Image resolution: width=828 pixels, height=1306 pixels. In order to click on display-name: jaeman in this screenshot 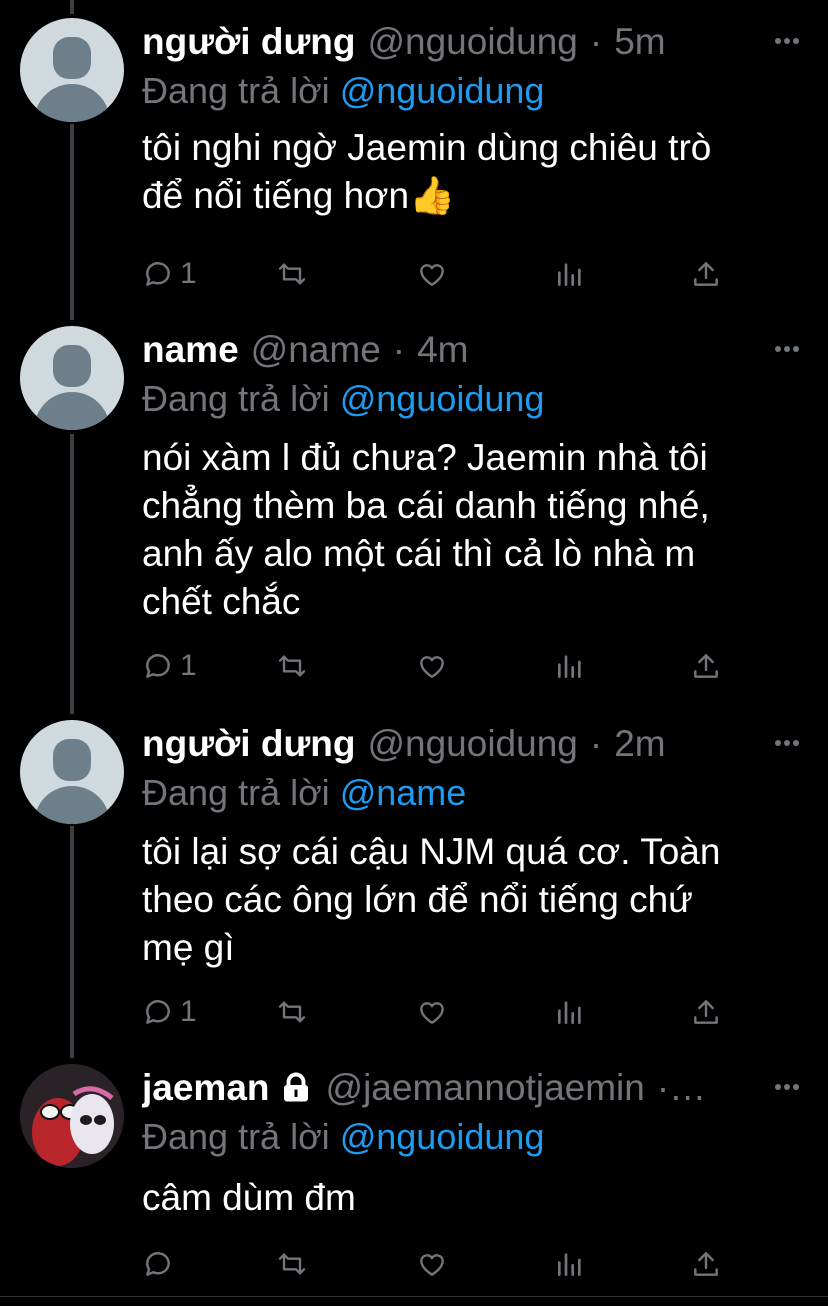, I will do `click(206, 1088)`.